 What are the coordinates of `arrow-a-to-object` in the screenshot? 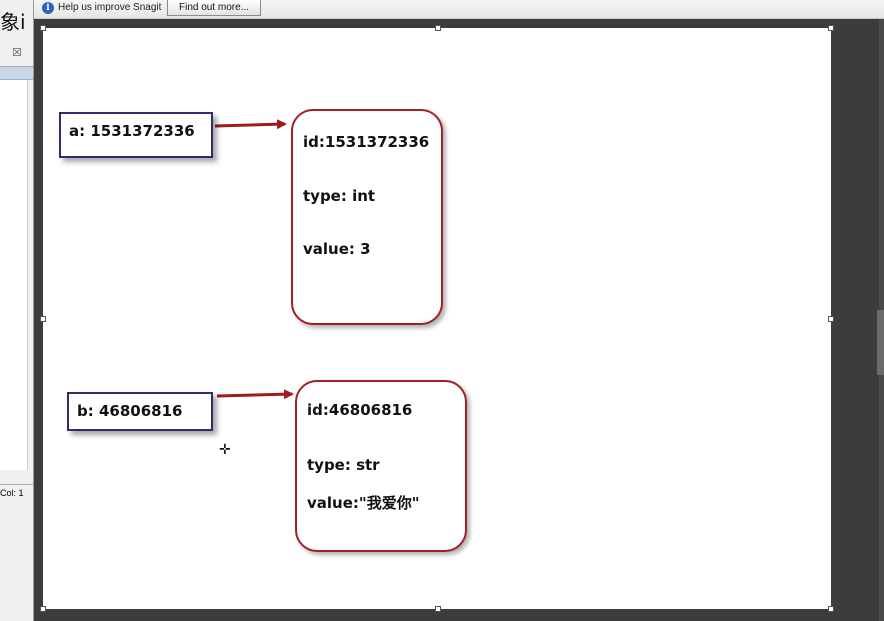 It's located at (250, 124).